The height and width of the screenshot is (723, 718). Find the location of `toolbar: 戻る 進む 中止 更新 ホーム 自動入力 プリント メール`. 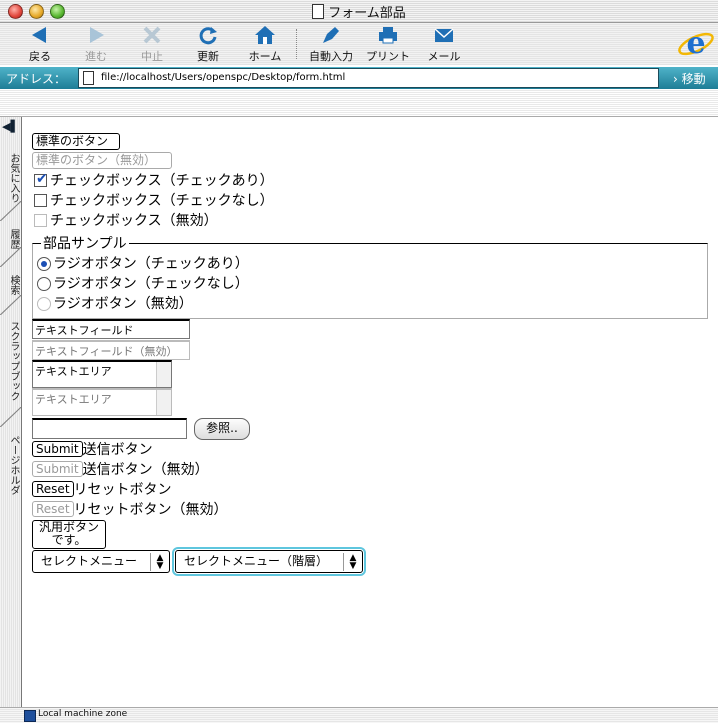

toolbar: 戻る 進む 中止 更新 ホーム 自動入力 プリント メール is located at coordinates (359, 44).